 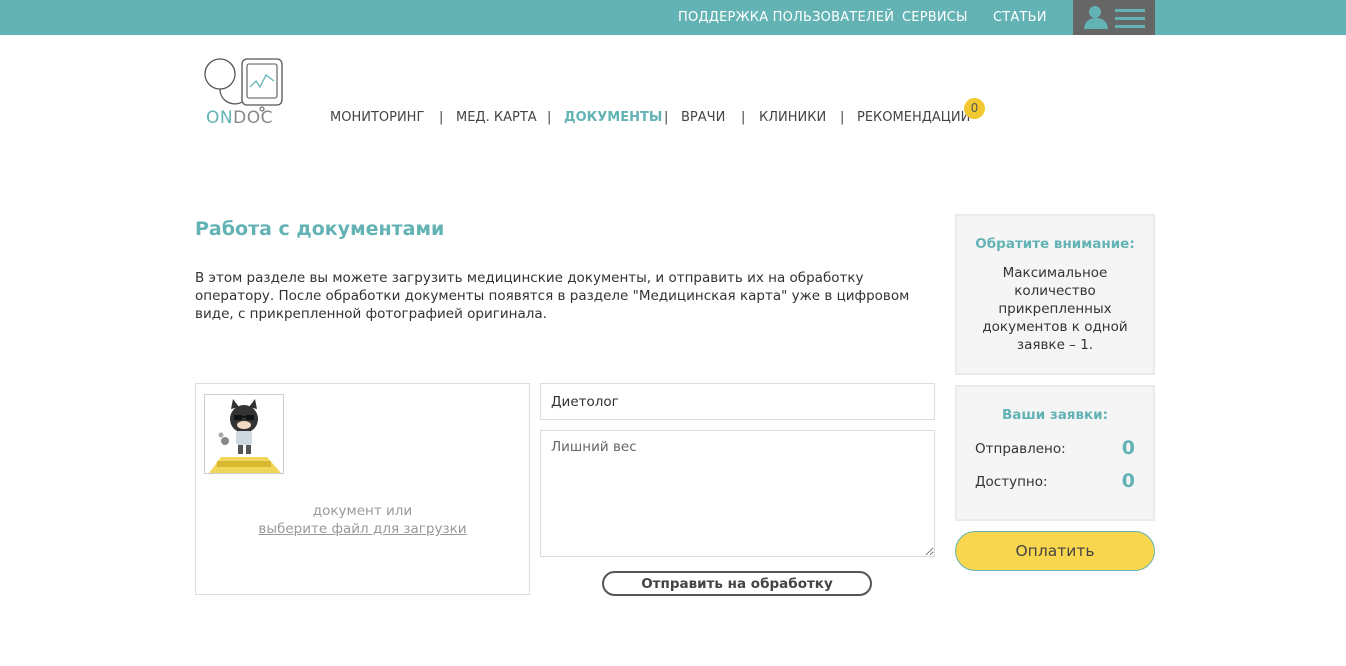 I want to click on available-count: 0, so click(x=1128, y=481).